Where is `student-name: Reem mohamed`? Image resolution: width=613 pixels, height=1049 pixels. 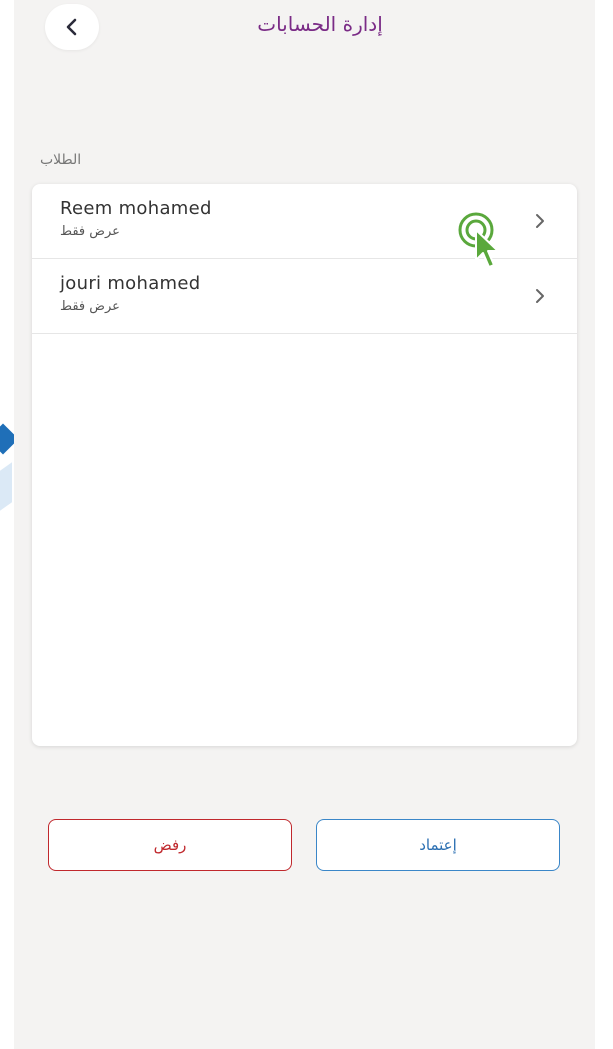 student-name: Reem mohamed is located at coordinates (136, 208).